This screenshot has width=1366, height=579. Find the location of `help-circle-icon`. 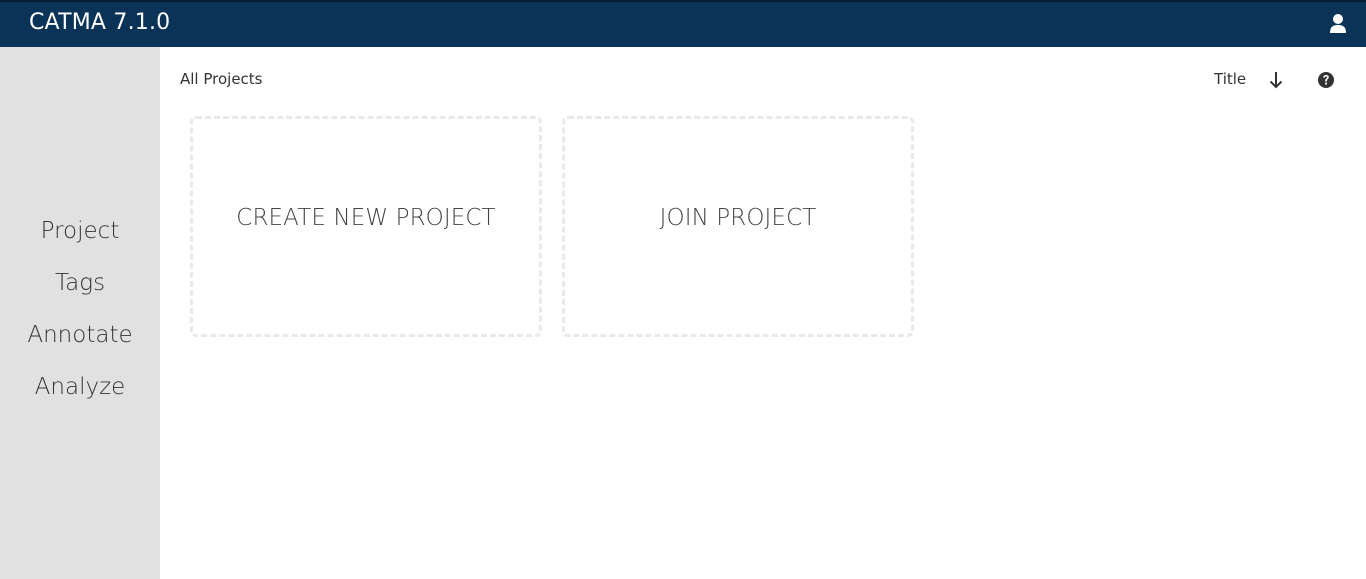

help-circle-icon is located at coordinates (1326, 80).